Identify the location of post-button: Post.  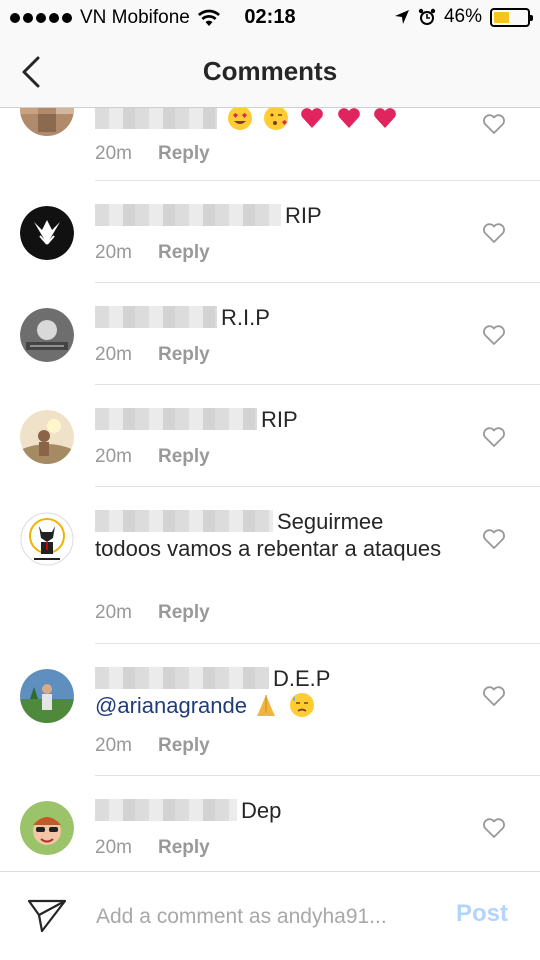
(482, 914).